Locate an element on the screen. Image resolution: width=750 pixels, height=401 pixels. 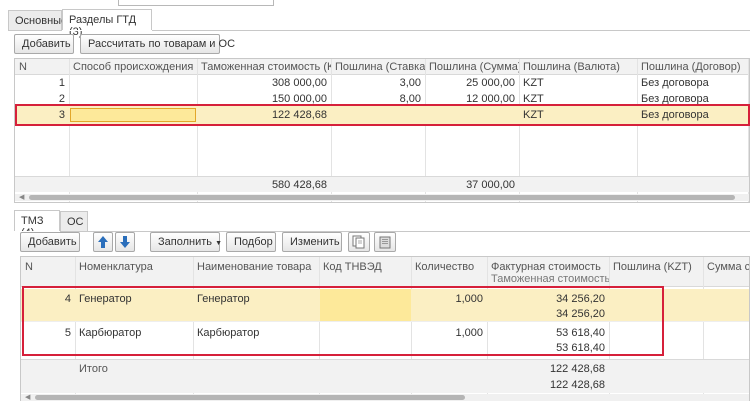
cell-customs-value: 308 000,00 is located at coordinates (299, 83).